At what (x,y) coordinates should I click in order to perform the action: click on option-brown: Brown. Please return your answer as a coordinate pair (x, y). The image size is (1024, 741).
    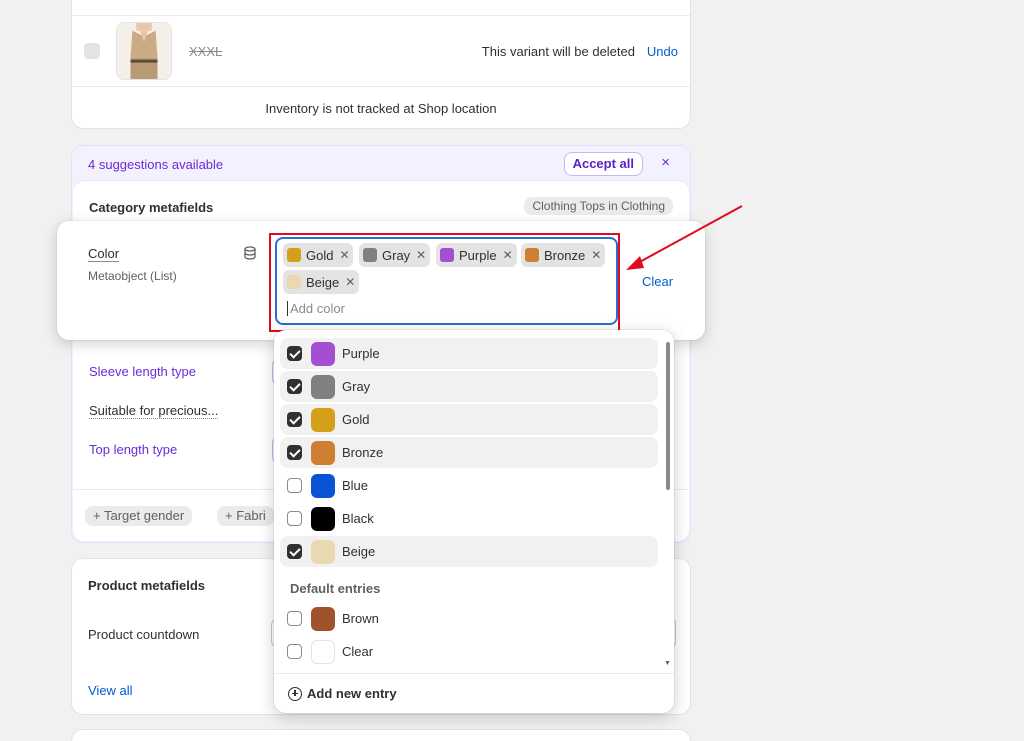
    Looking at the image, I should click on (469, 618).